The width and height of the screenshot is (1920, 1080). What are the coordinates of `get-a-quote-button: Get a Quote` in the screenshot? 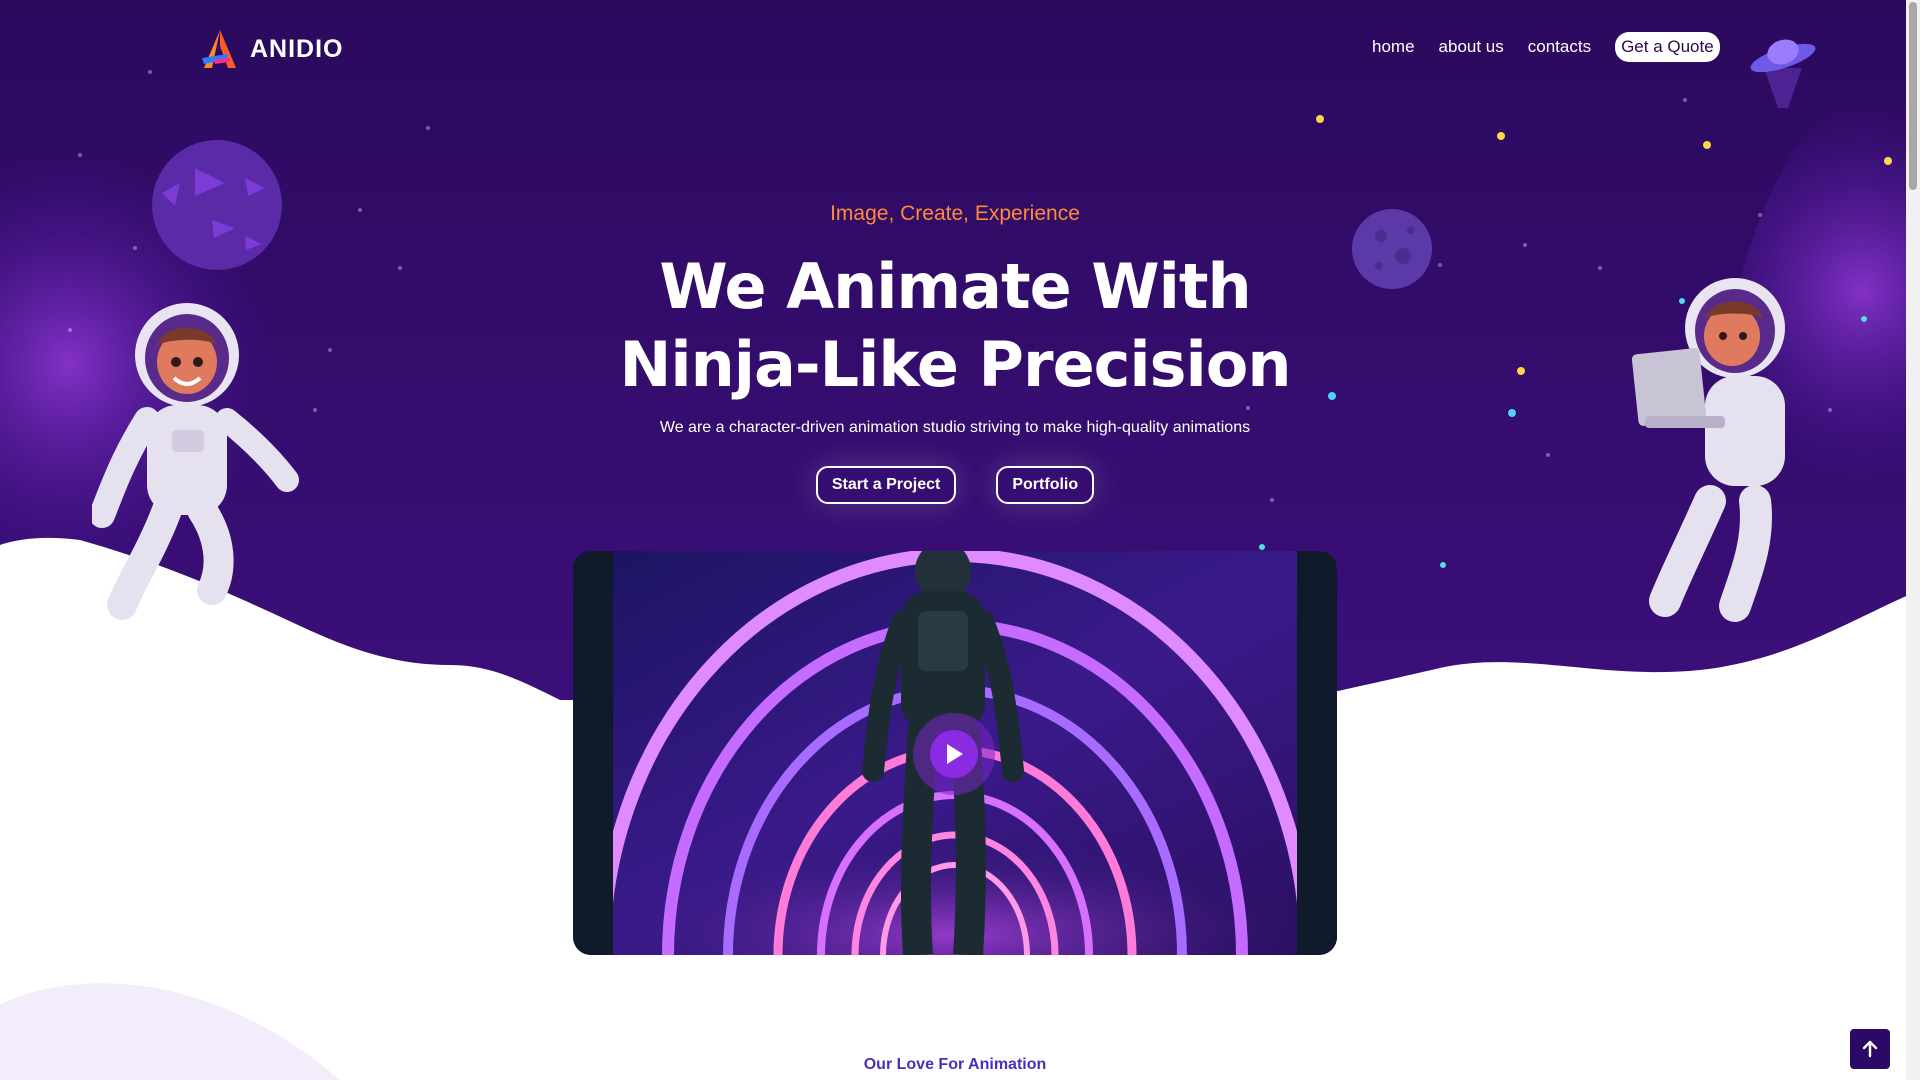 It's located at (1667, 47).